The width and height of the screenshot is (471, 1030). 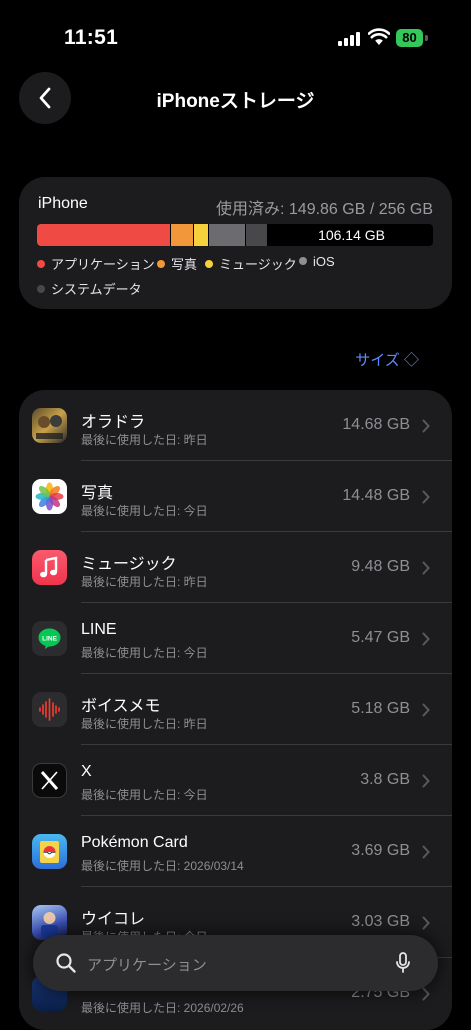 What do you see at coordinates (235, 567) in the screenshot?
I see `list-item: ミュージック 最後に使用した日: 昨日 9.48 GB` at bounding box center [235, 567].